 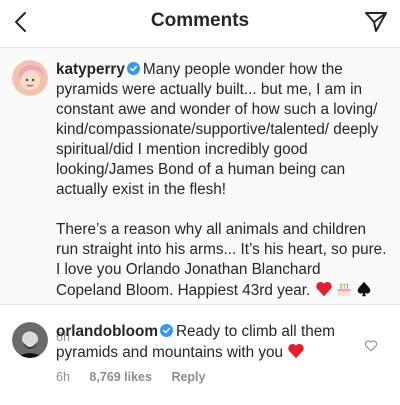 What do you see at coordinates (107, 331) in the screenshot?
I see `username: orlandobloom` at bounding box center [107, 331].